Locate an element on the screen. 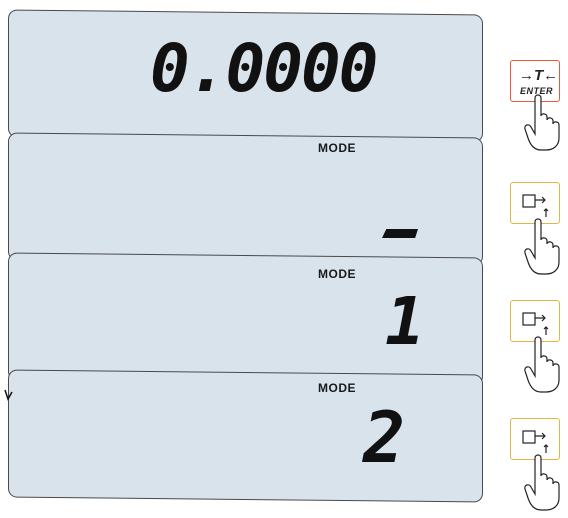 The height and width of the screenshot is (518, 568). weight-readout: 0.0000 is located at coordinates (264, 68).